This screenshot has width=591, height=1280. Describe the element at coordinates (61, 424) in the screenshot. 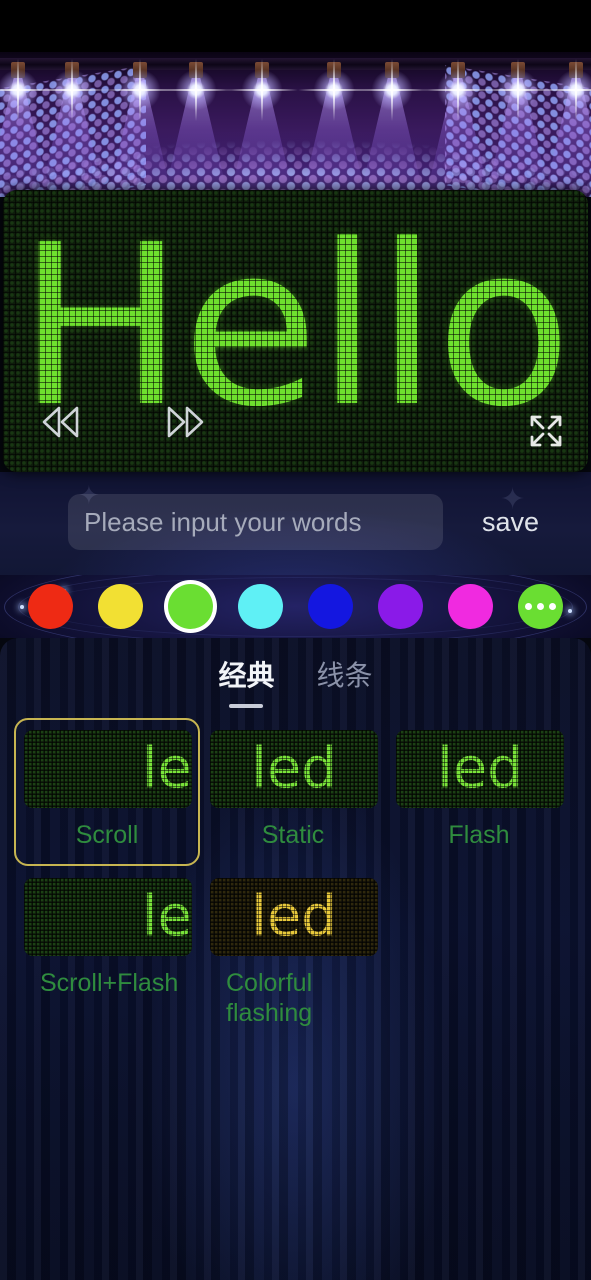

I see `rewind-icon` at that location.